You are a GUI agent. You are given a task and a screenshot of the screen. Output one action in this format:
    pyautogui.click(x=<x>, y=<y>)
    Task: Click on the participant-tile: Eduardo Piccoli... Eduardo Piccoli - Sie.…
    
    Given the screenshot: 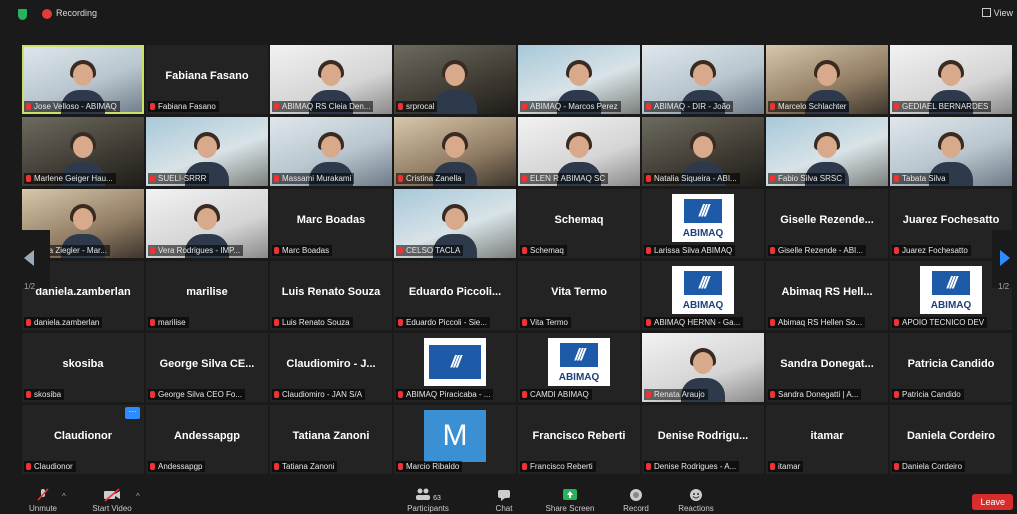 What is the action you would take?
    pyautogui.click(x=455, y=295)
    